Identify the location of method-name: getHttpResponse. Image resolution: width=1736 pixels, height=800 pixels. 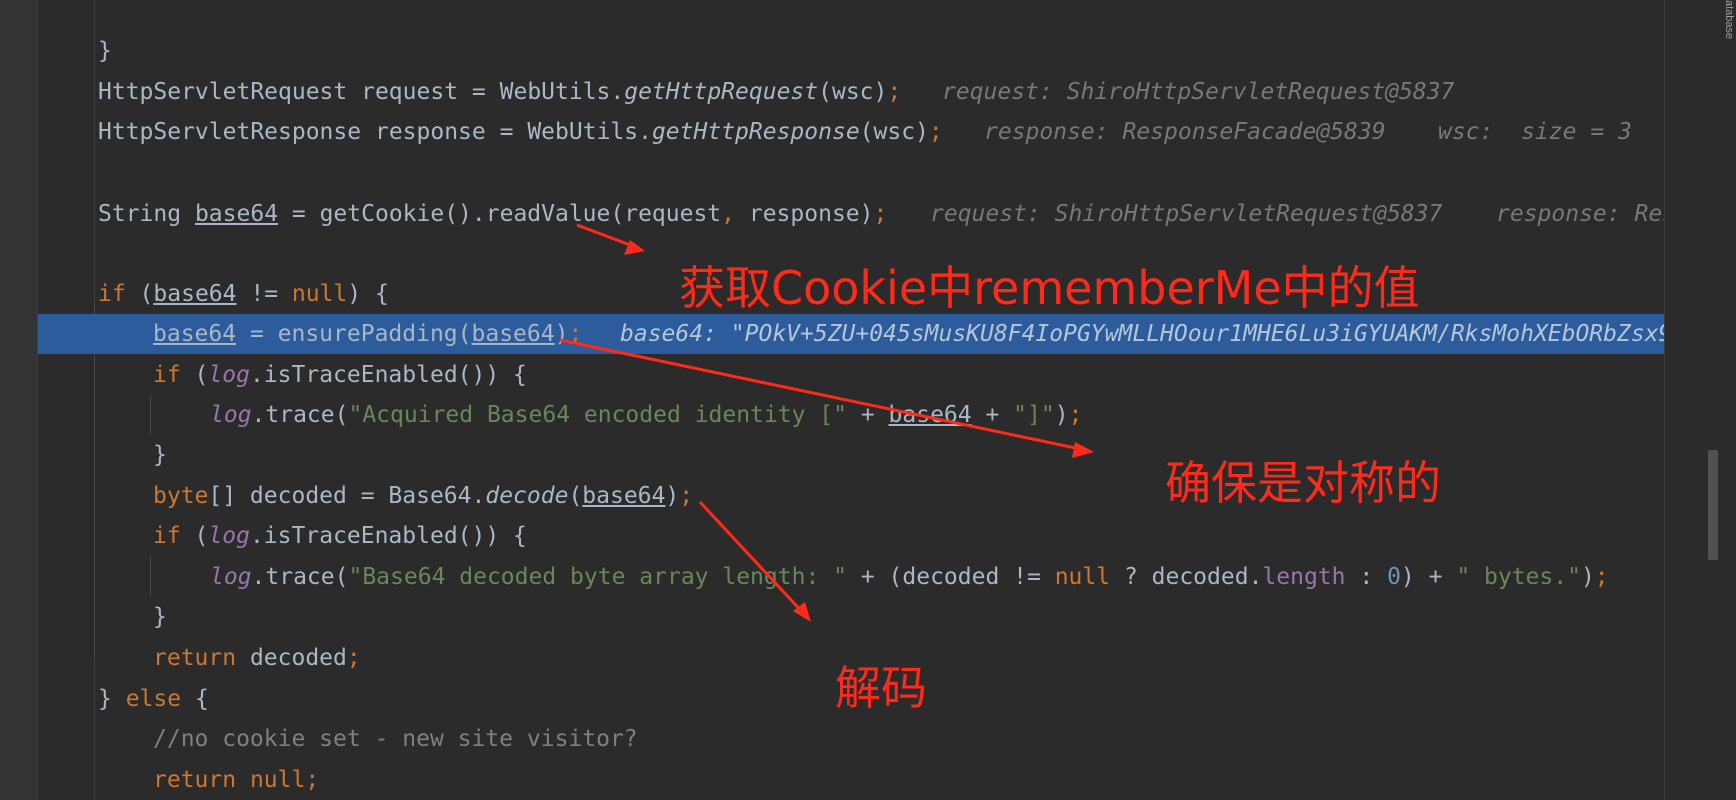
(755, 132).